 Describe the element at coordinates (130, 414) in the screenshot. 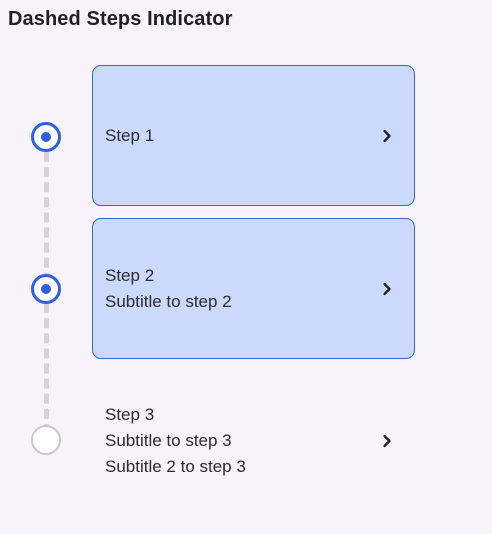

I see `step-title: Step 3` at that location.